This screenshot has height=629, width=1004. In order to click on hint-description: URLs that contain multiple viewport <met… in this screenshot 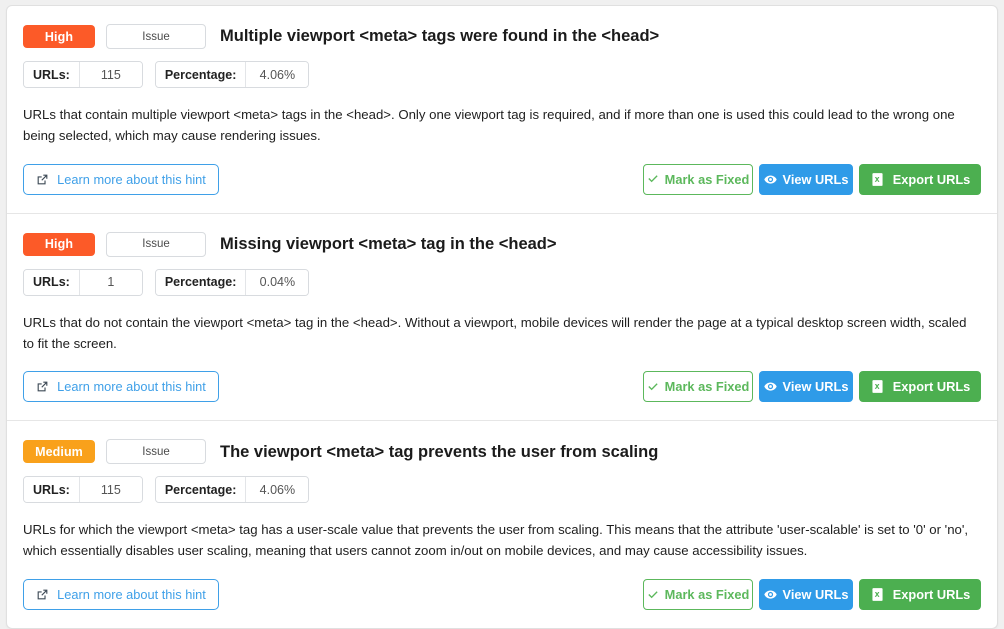, I will do `click(489, 125)`.